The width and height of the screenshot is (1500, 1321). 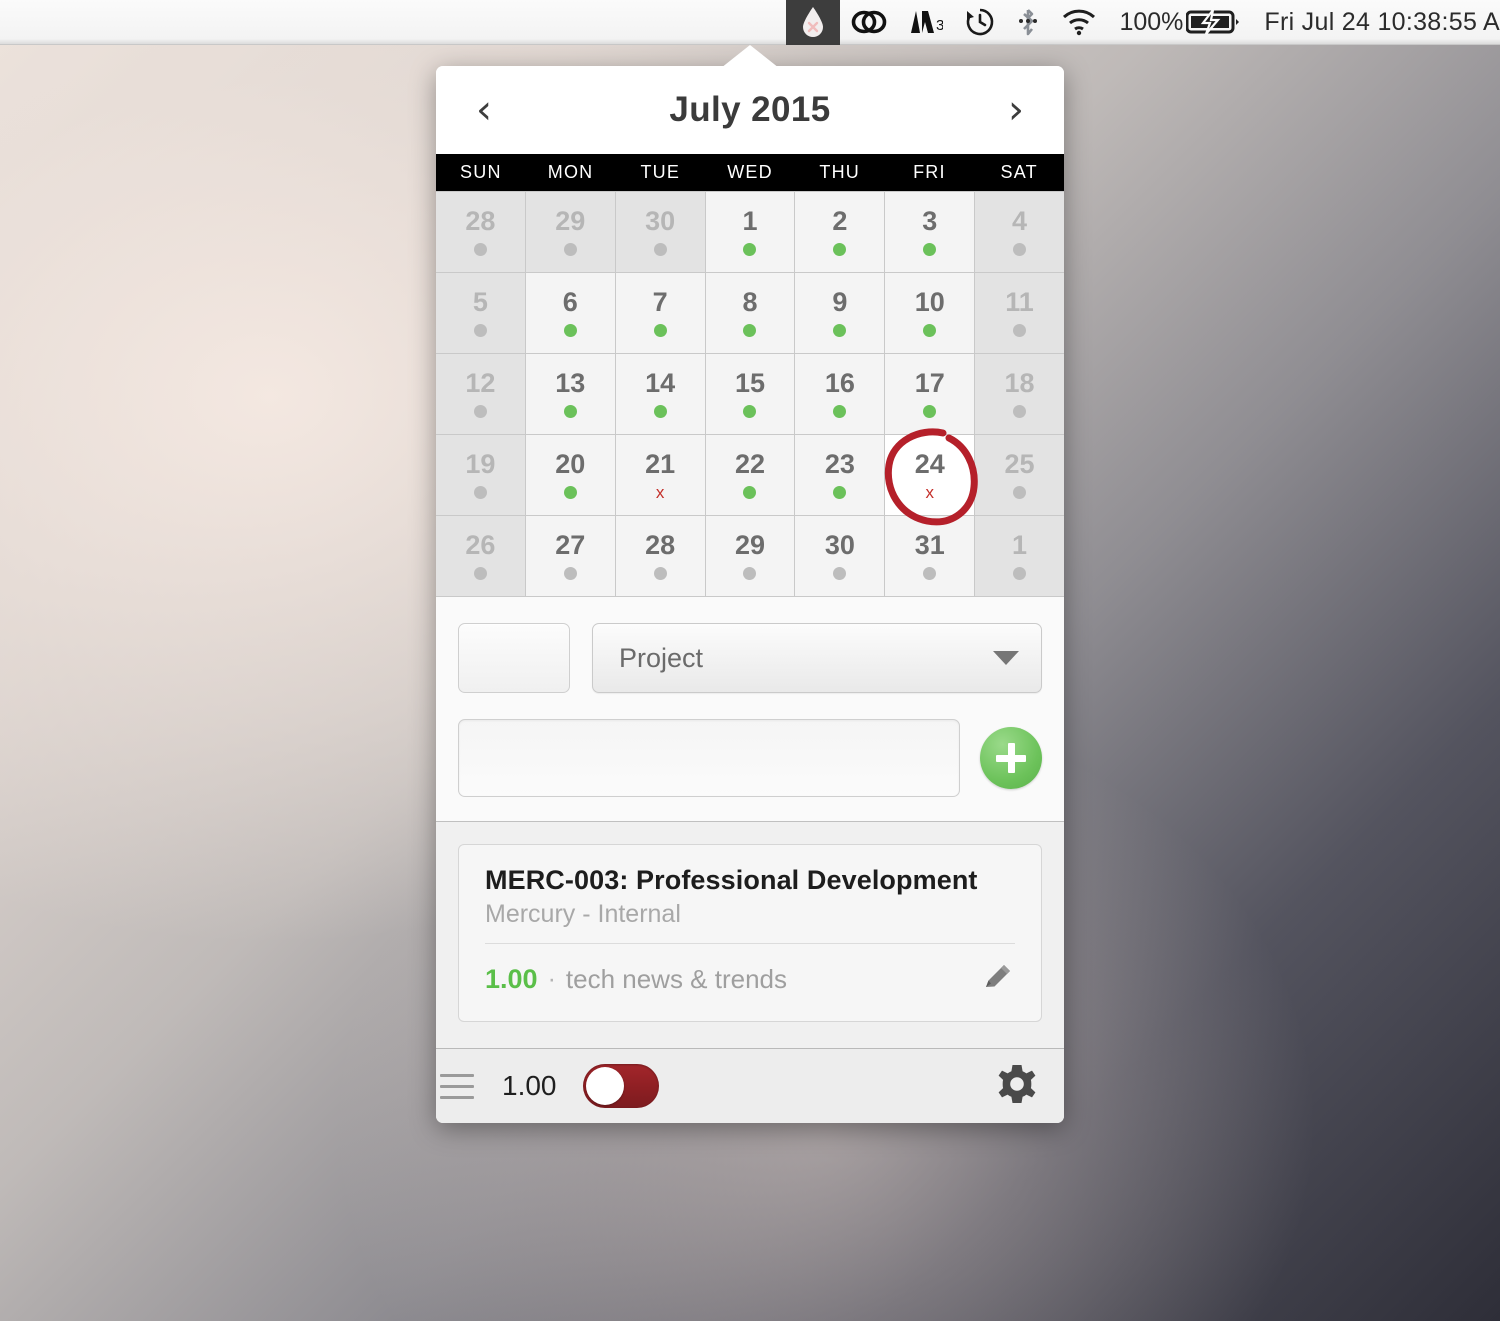 I want to click on hours-input, so click(x=514, y=658).